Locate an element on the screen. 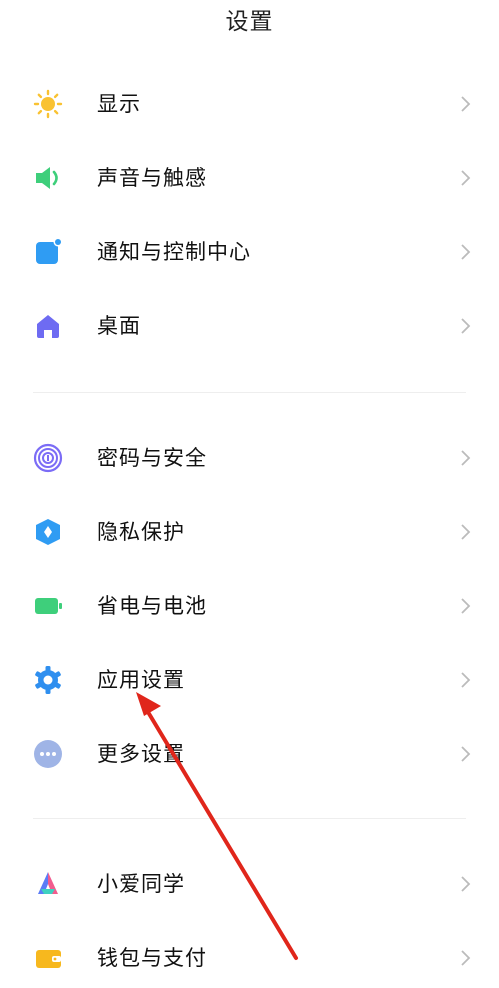 The image size is (499, 988). settings-item-privacy: 隐私保护 is located at coordinates (249, 532).